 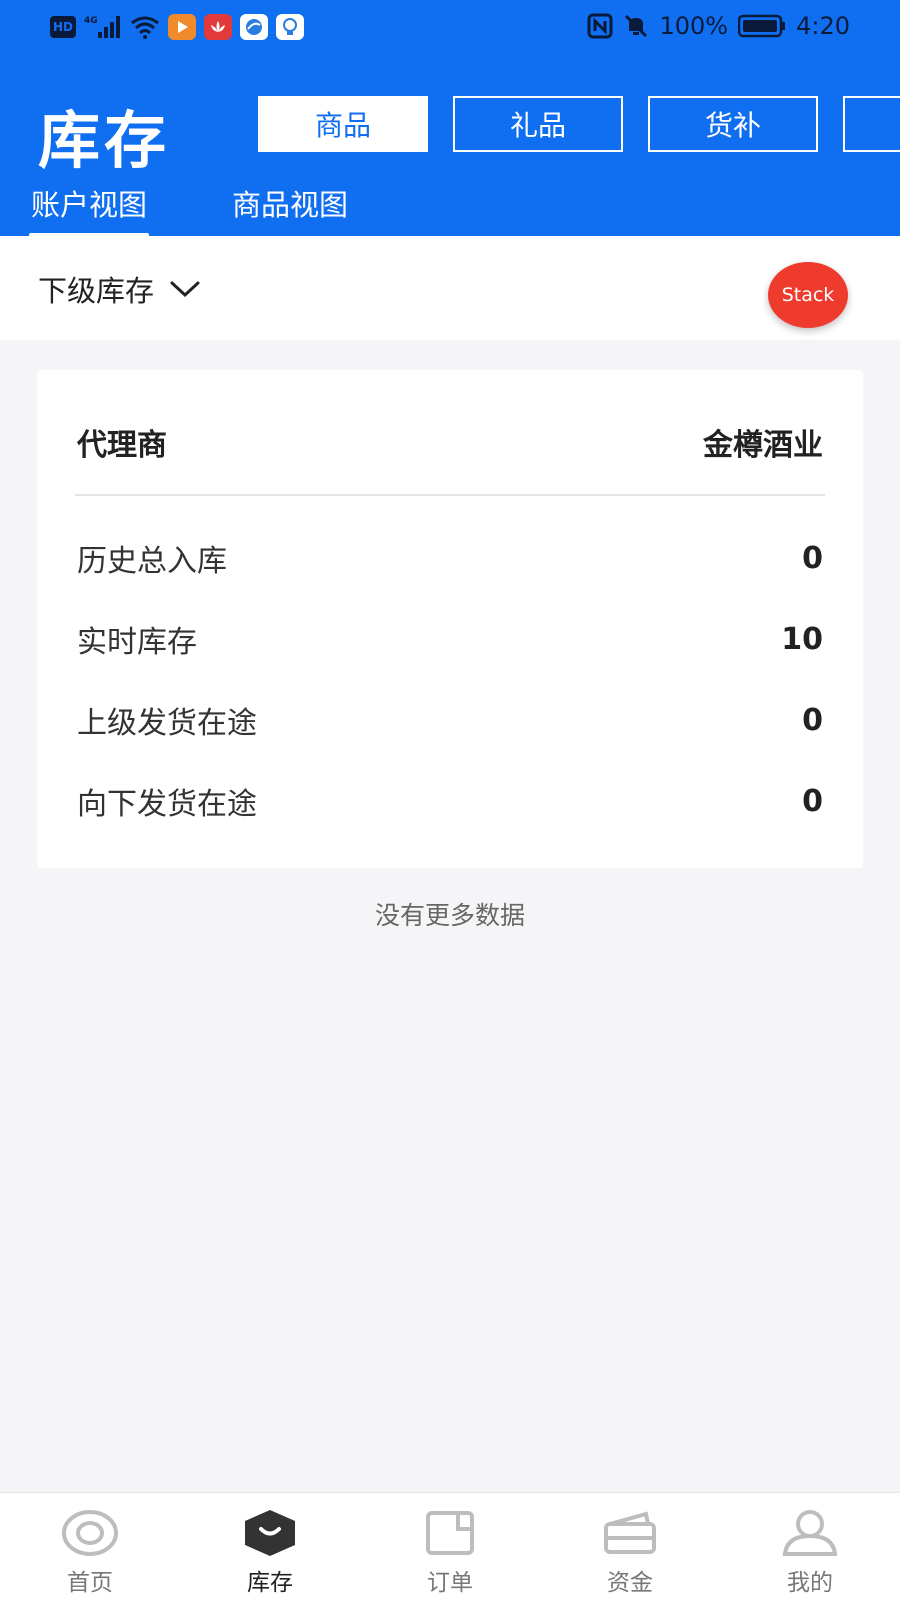 I want to click on nav-label: 我的, so click(x=810, y=1583).